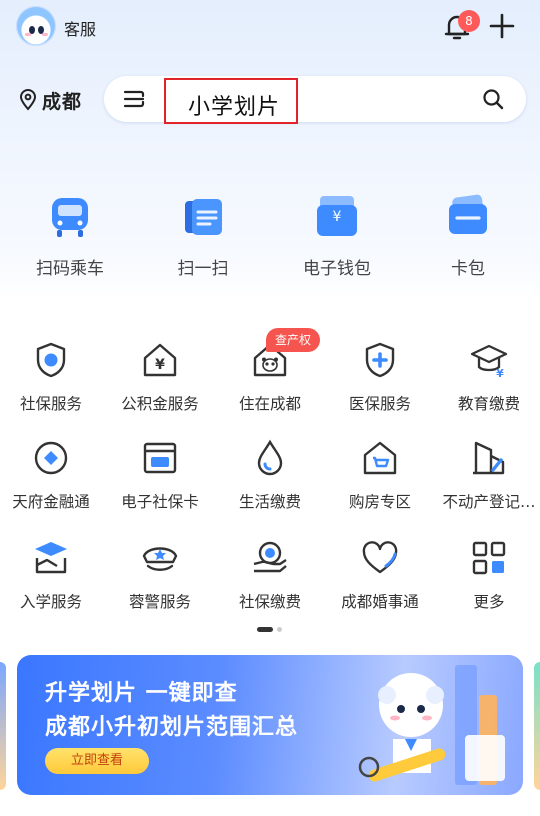  I want to click on service-medical-insurance: 医保服务, so click(380, 377).